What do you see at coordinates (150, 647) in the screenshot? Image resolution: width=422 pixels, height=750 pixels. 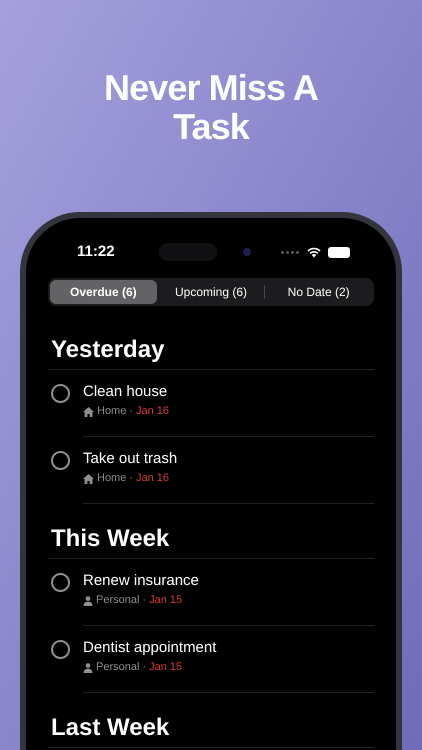 I see `task-title: Dentist appointment` at bounding box center [150, 647].